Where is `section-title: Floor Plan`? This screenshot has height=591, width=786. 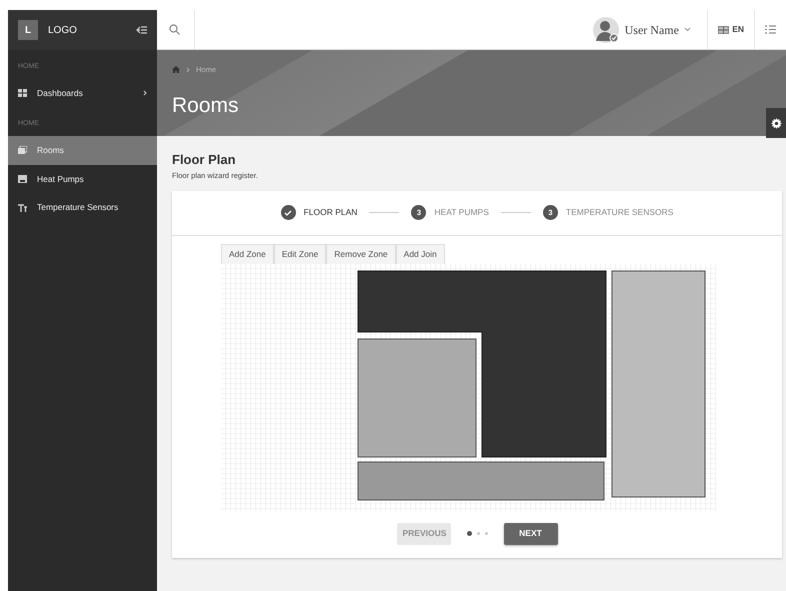 section-title: Floor Plan is located at coordinates (204, 160).